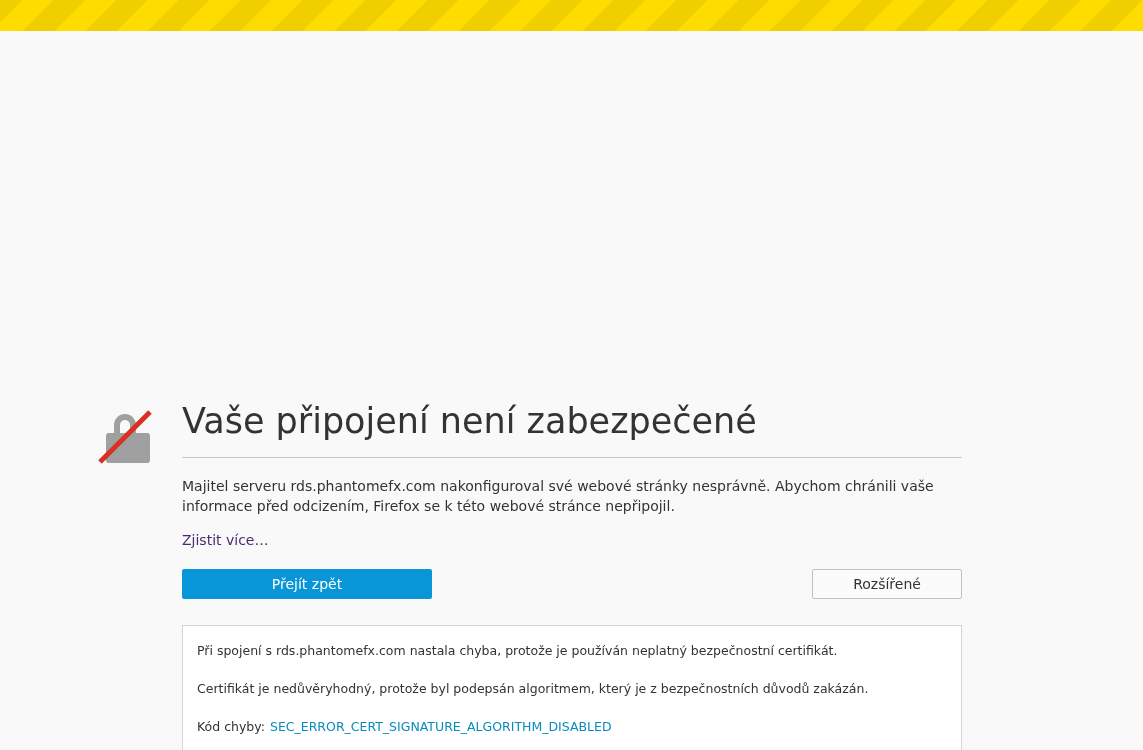 The image size is (1143, 750). Describe the element at coordinates (572, 428) in the screenshot. I see `page-title: Vaše připojení není zabezpečené` at that location.